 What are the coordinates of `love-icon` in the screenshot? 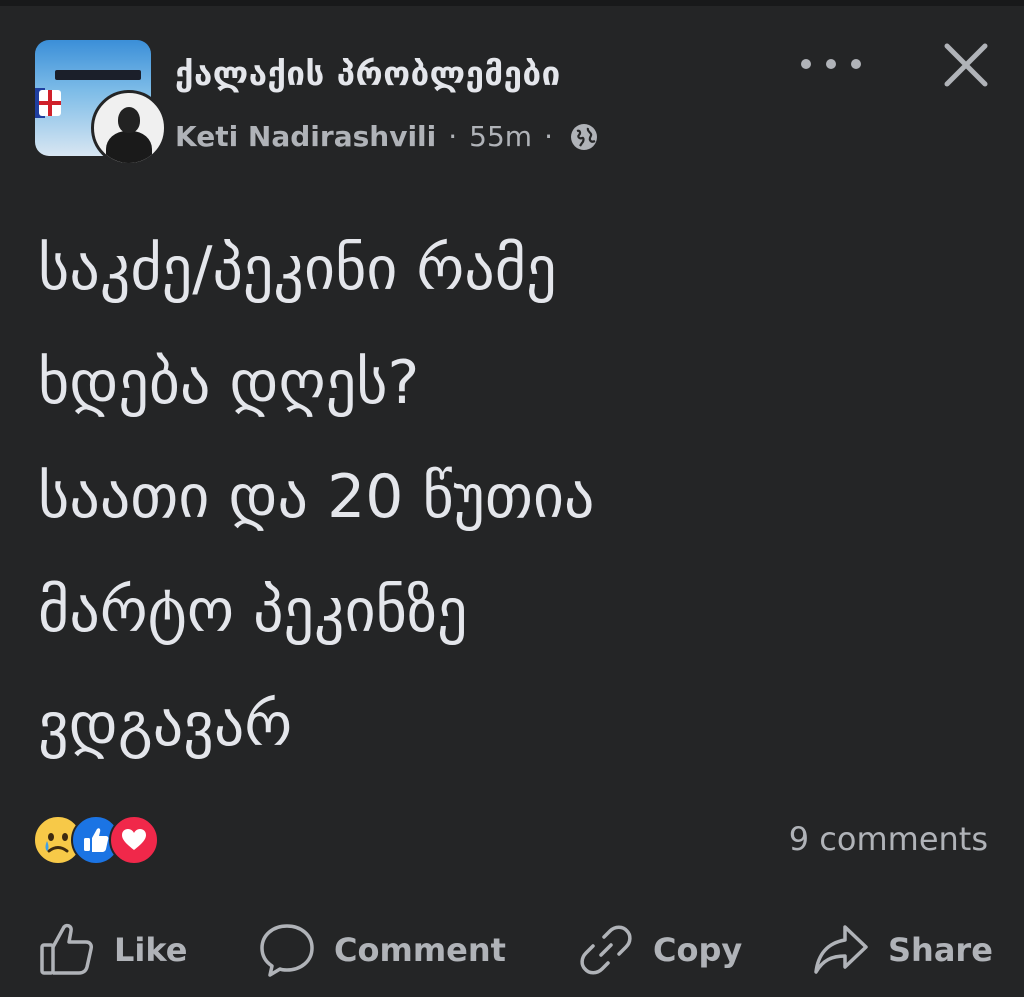 It's located at (134, 840).